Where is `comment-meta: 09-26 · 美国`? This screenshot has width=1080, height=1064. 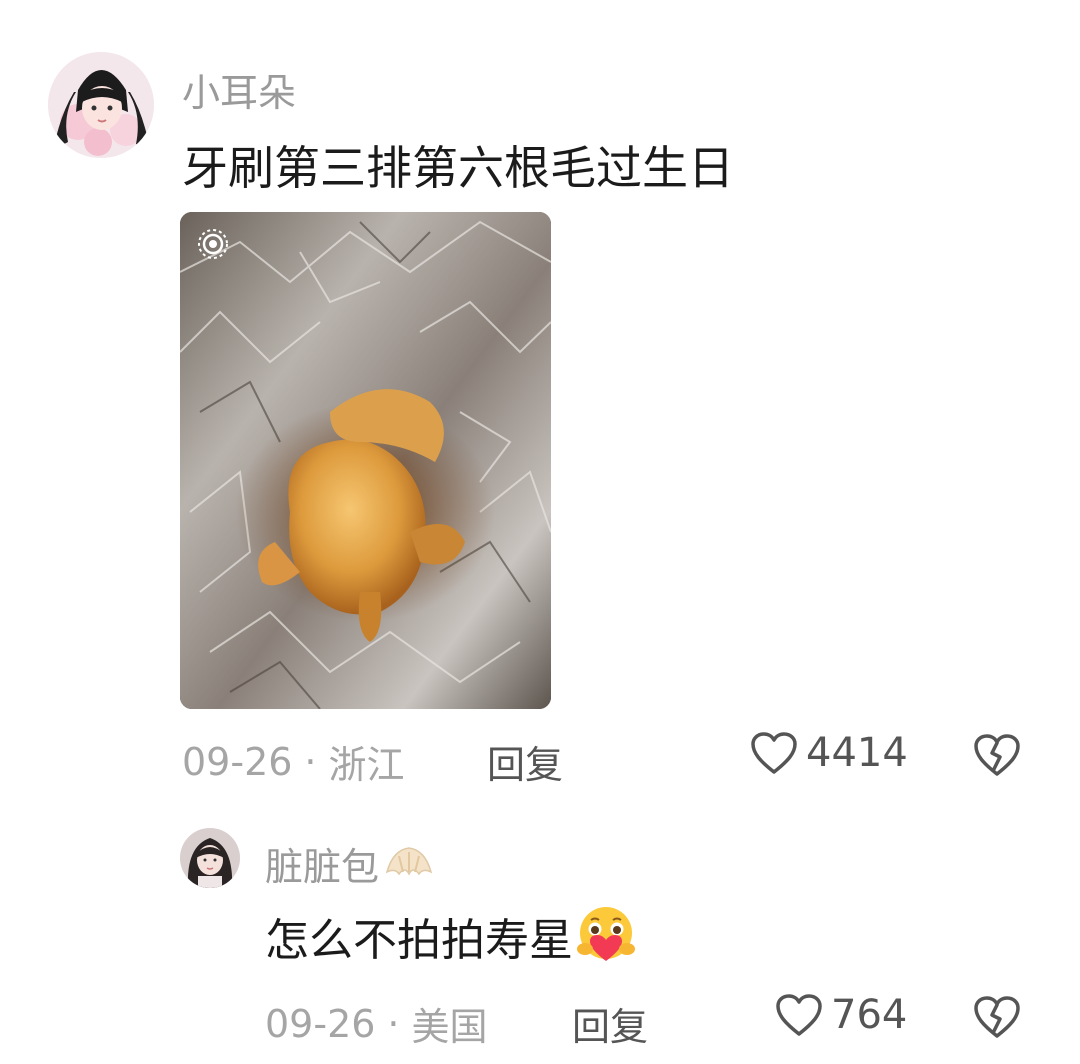
comment-meta: 09-26 · 美国 is located at coordinates (376, 1023).